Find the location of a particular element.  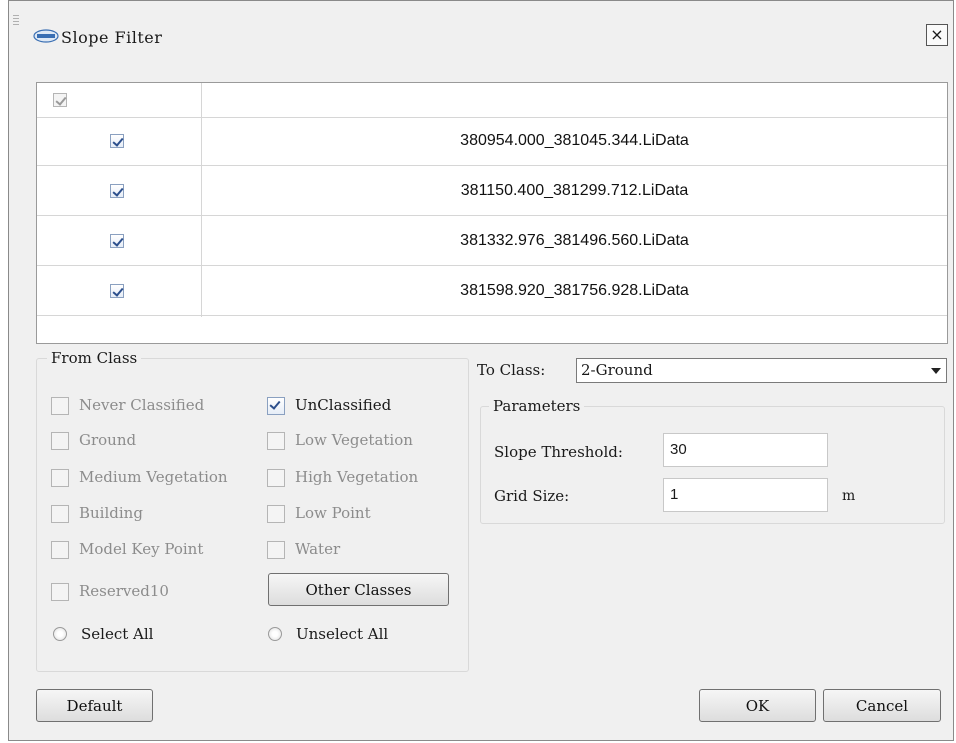

slope-threshold-input: 30 is located at coordinates (745, 450).